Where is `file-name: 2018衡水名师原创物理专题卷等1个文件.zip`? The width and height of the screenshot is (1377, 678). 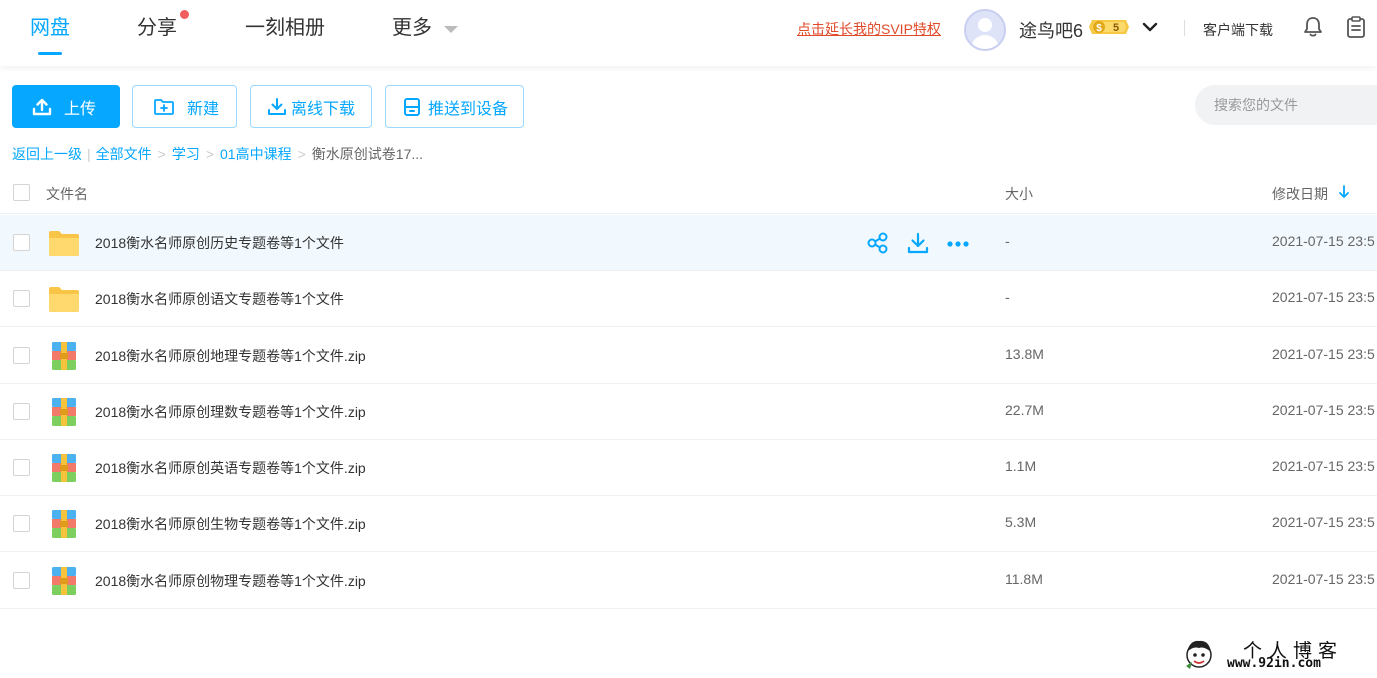 file-name: 2018衡水名师原创物理专题卷等1个文件.zip is located at coordinates (230, 581).